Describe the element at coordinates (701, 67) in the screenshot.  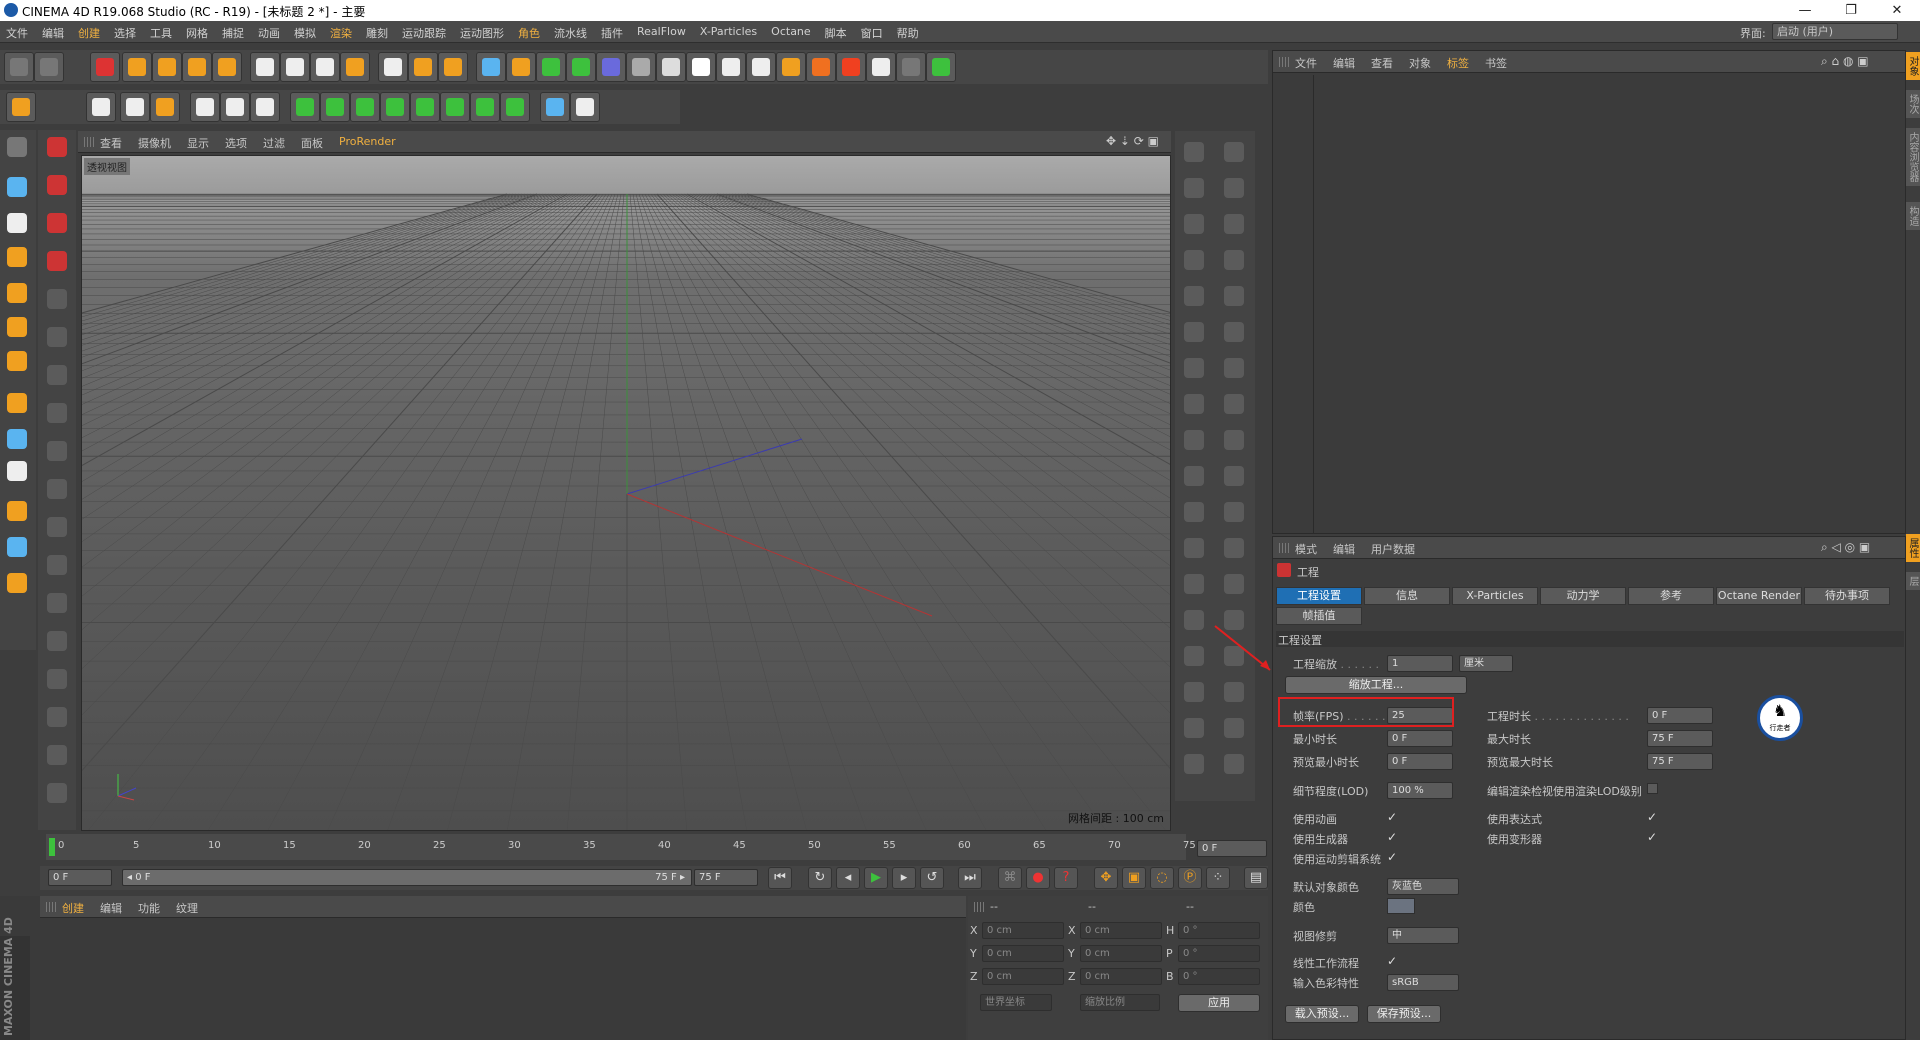
I see `light-icon` at that location.